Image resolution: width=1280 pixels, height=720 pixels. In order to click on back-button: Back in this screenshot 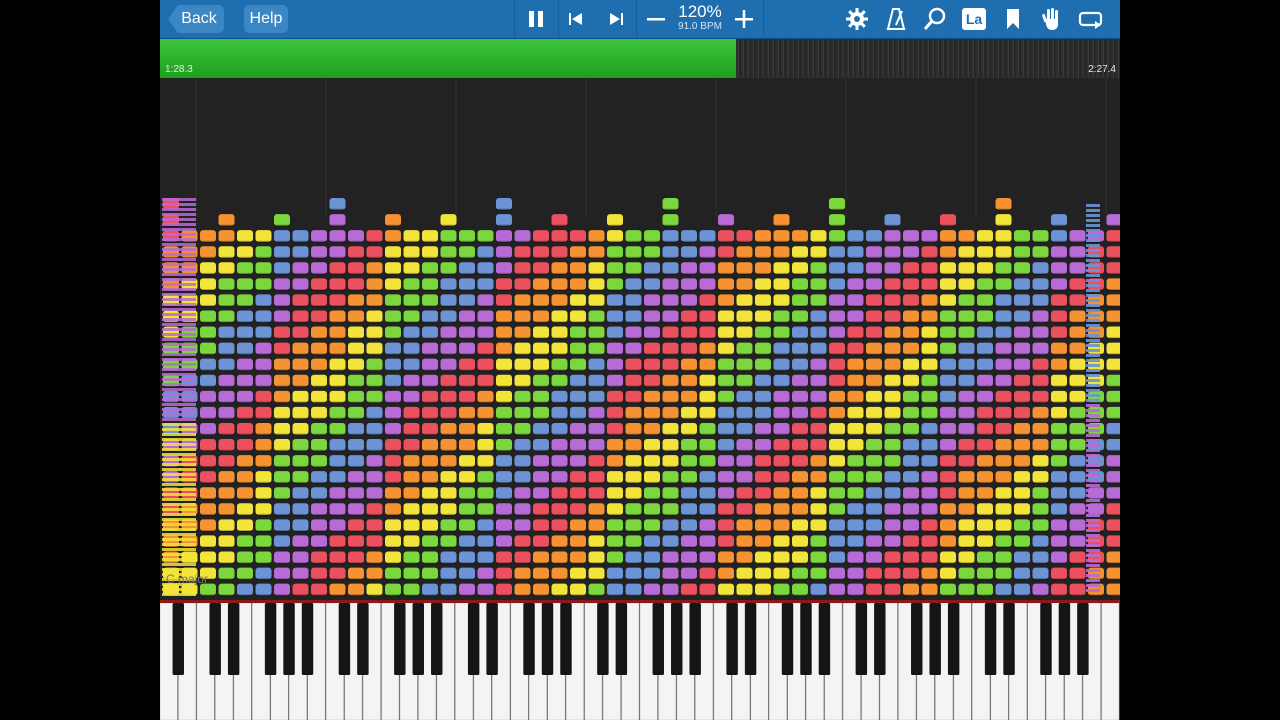, I will do `click(196, 19)`.